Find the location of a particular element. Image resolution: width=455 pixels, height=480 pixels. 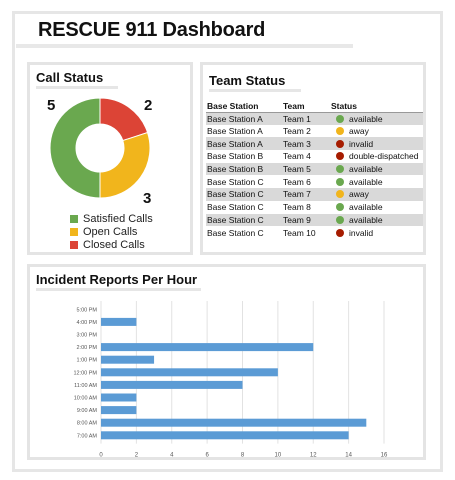

donut-slice-open is located at coordinates (125, 165).